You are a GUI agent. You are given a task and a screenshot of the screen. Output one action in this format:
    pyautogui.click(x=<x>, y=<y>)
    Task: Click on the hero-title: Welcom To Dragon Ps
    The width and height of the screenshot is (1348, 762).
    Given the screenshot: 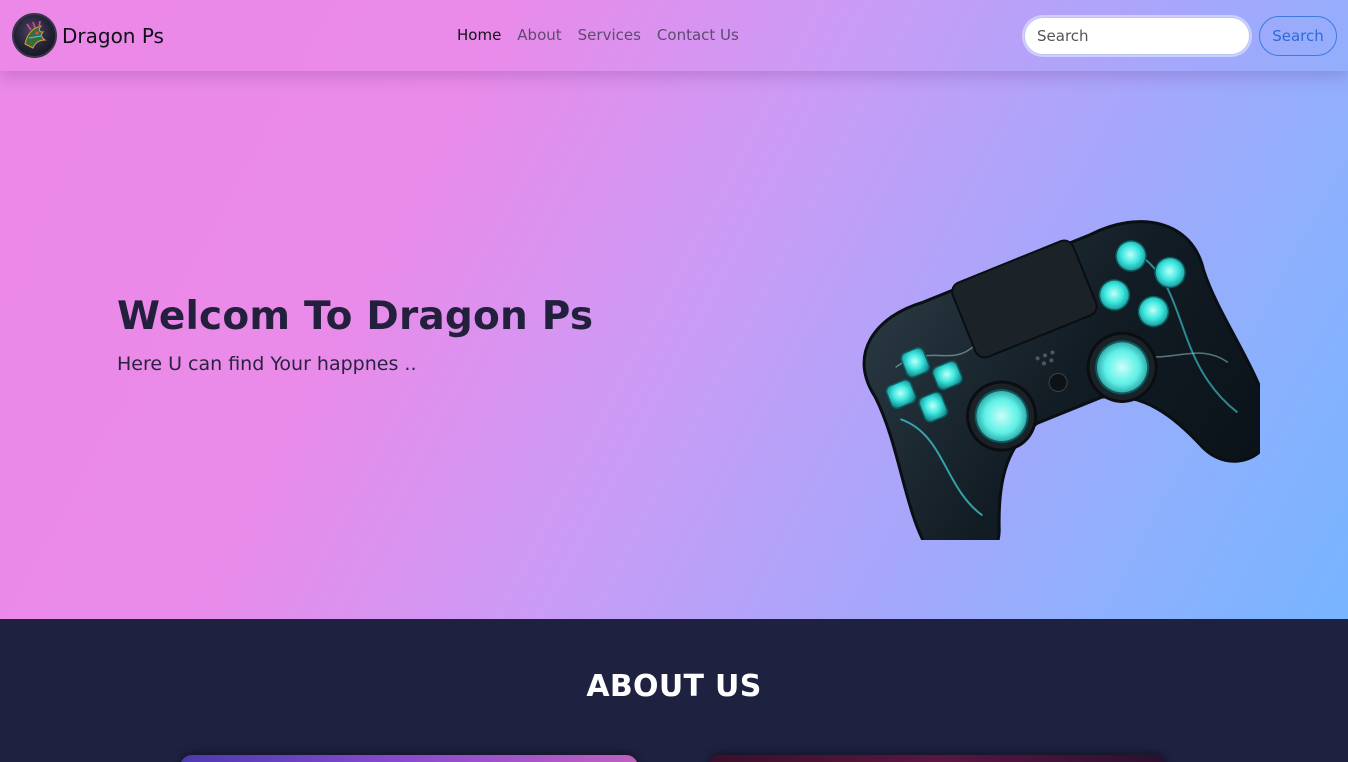 What is the action you would take?
    pyautogui.click(x=355, y=316)
    